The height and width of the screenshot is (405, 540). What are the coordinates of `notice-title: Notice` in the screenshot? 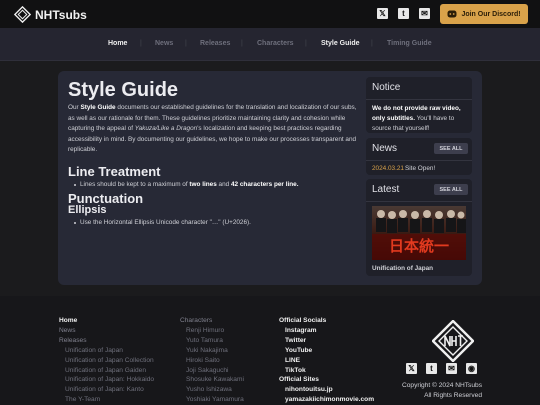 It's located at (386, 87).